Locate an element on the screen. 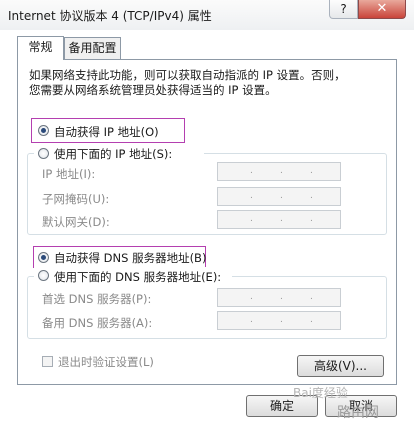  description-line-2: 您需要从网络系统管理员处获得适当的 IP 设置。 is located at coordinates (153, 90).